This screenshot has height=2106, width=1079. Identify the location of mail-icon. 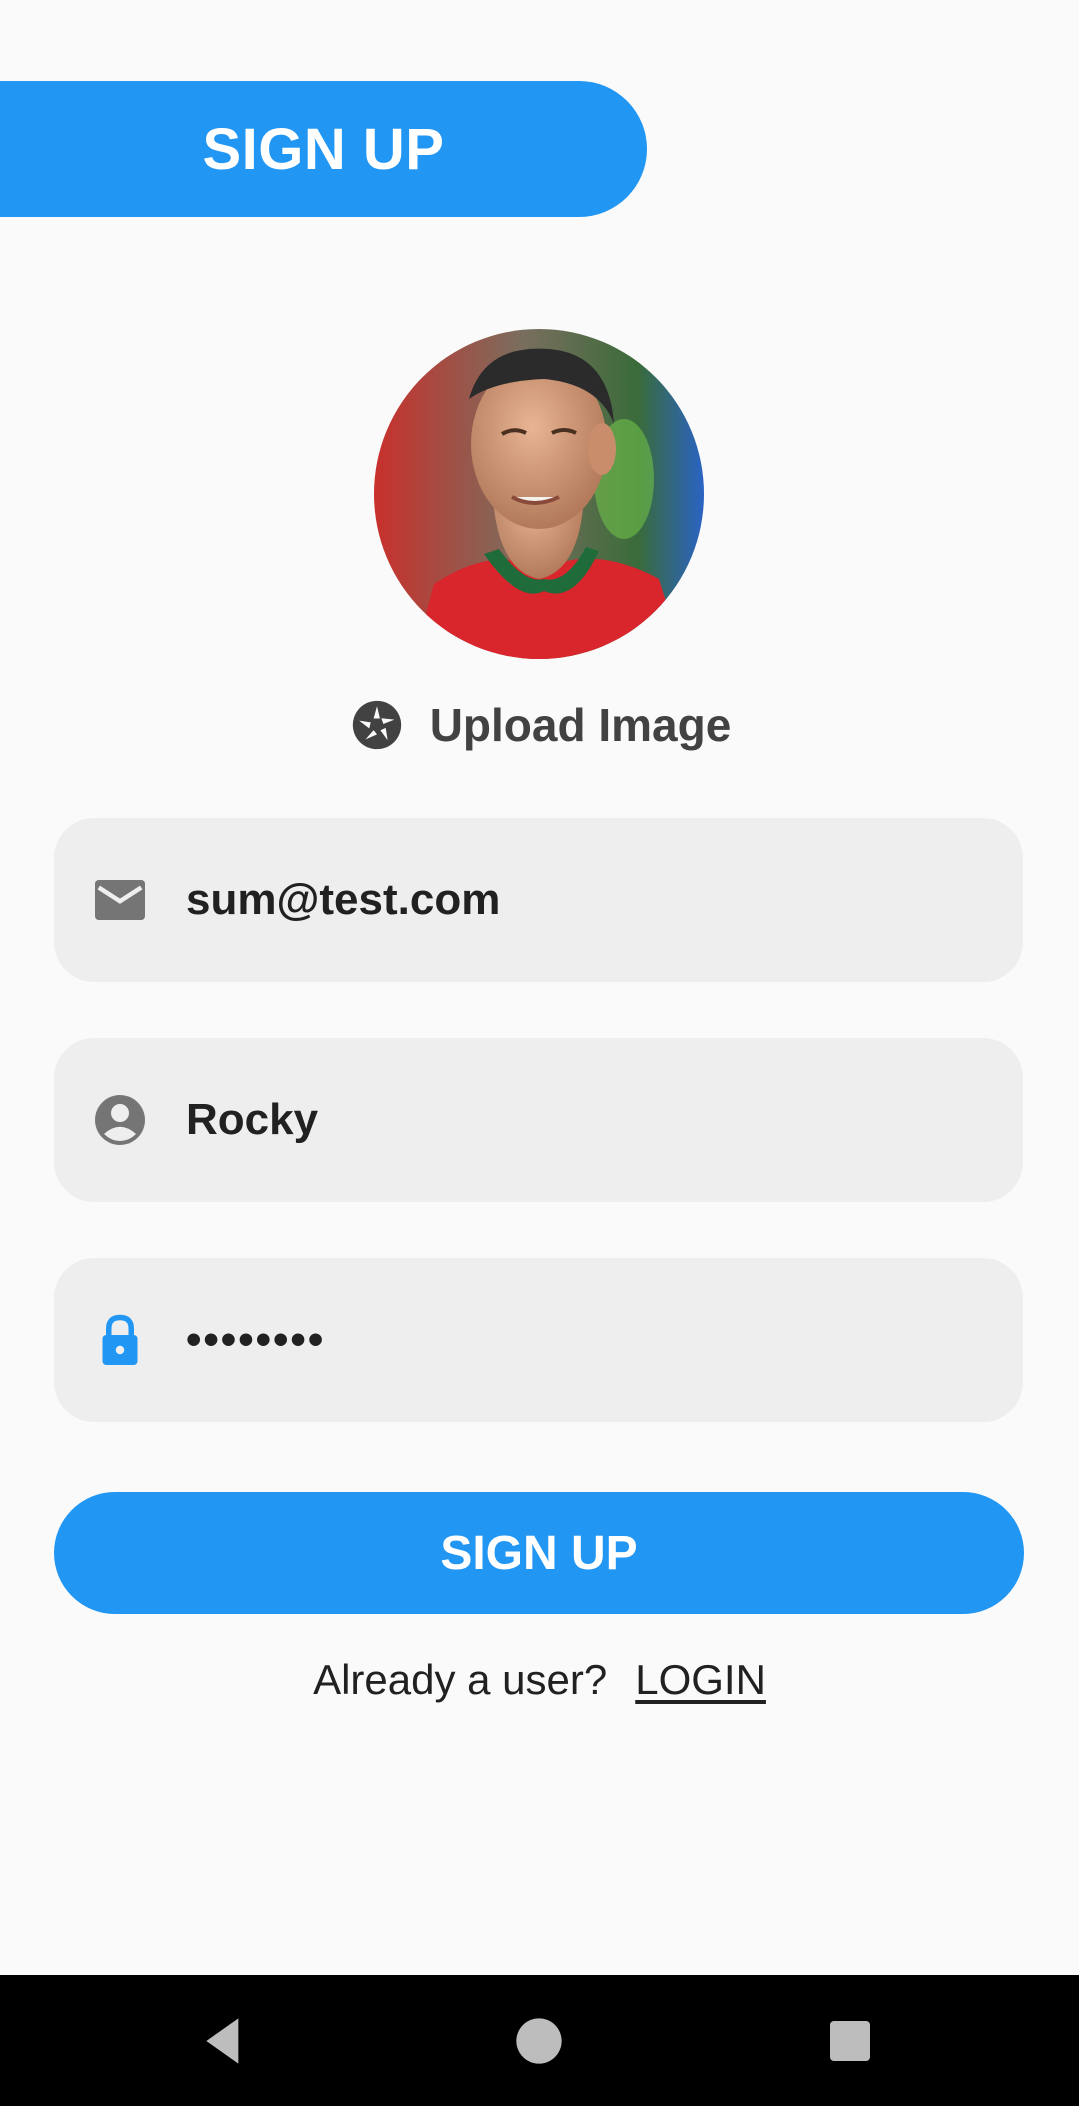
(120, 900).